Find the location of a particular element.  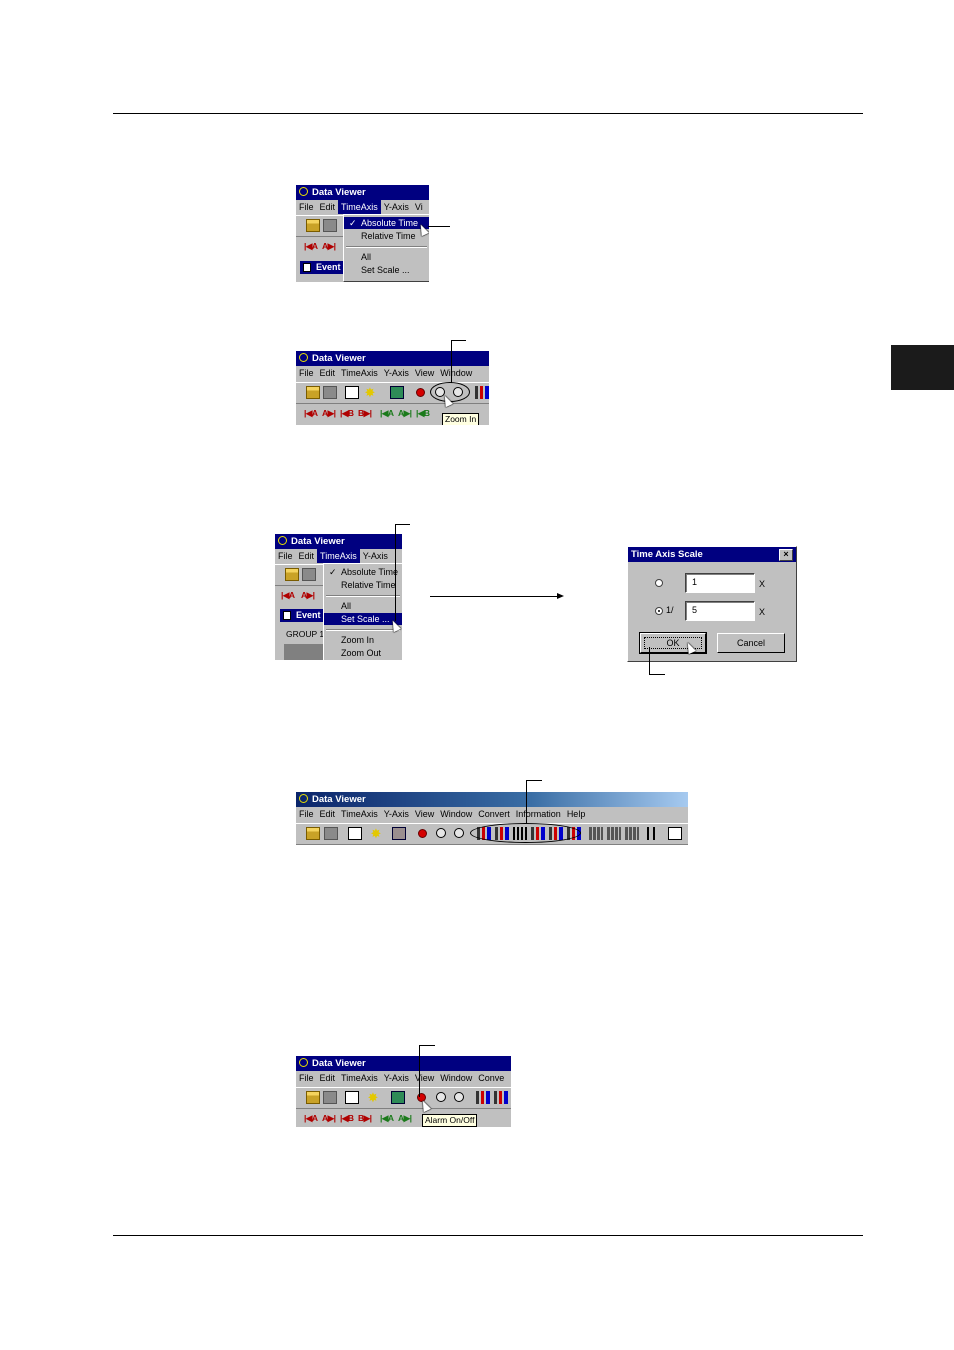

menu-information: Information is located at coordinates (538, 814).